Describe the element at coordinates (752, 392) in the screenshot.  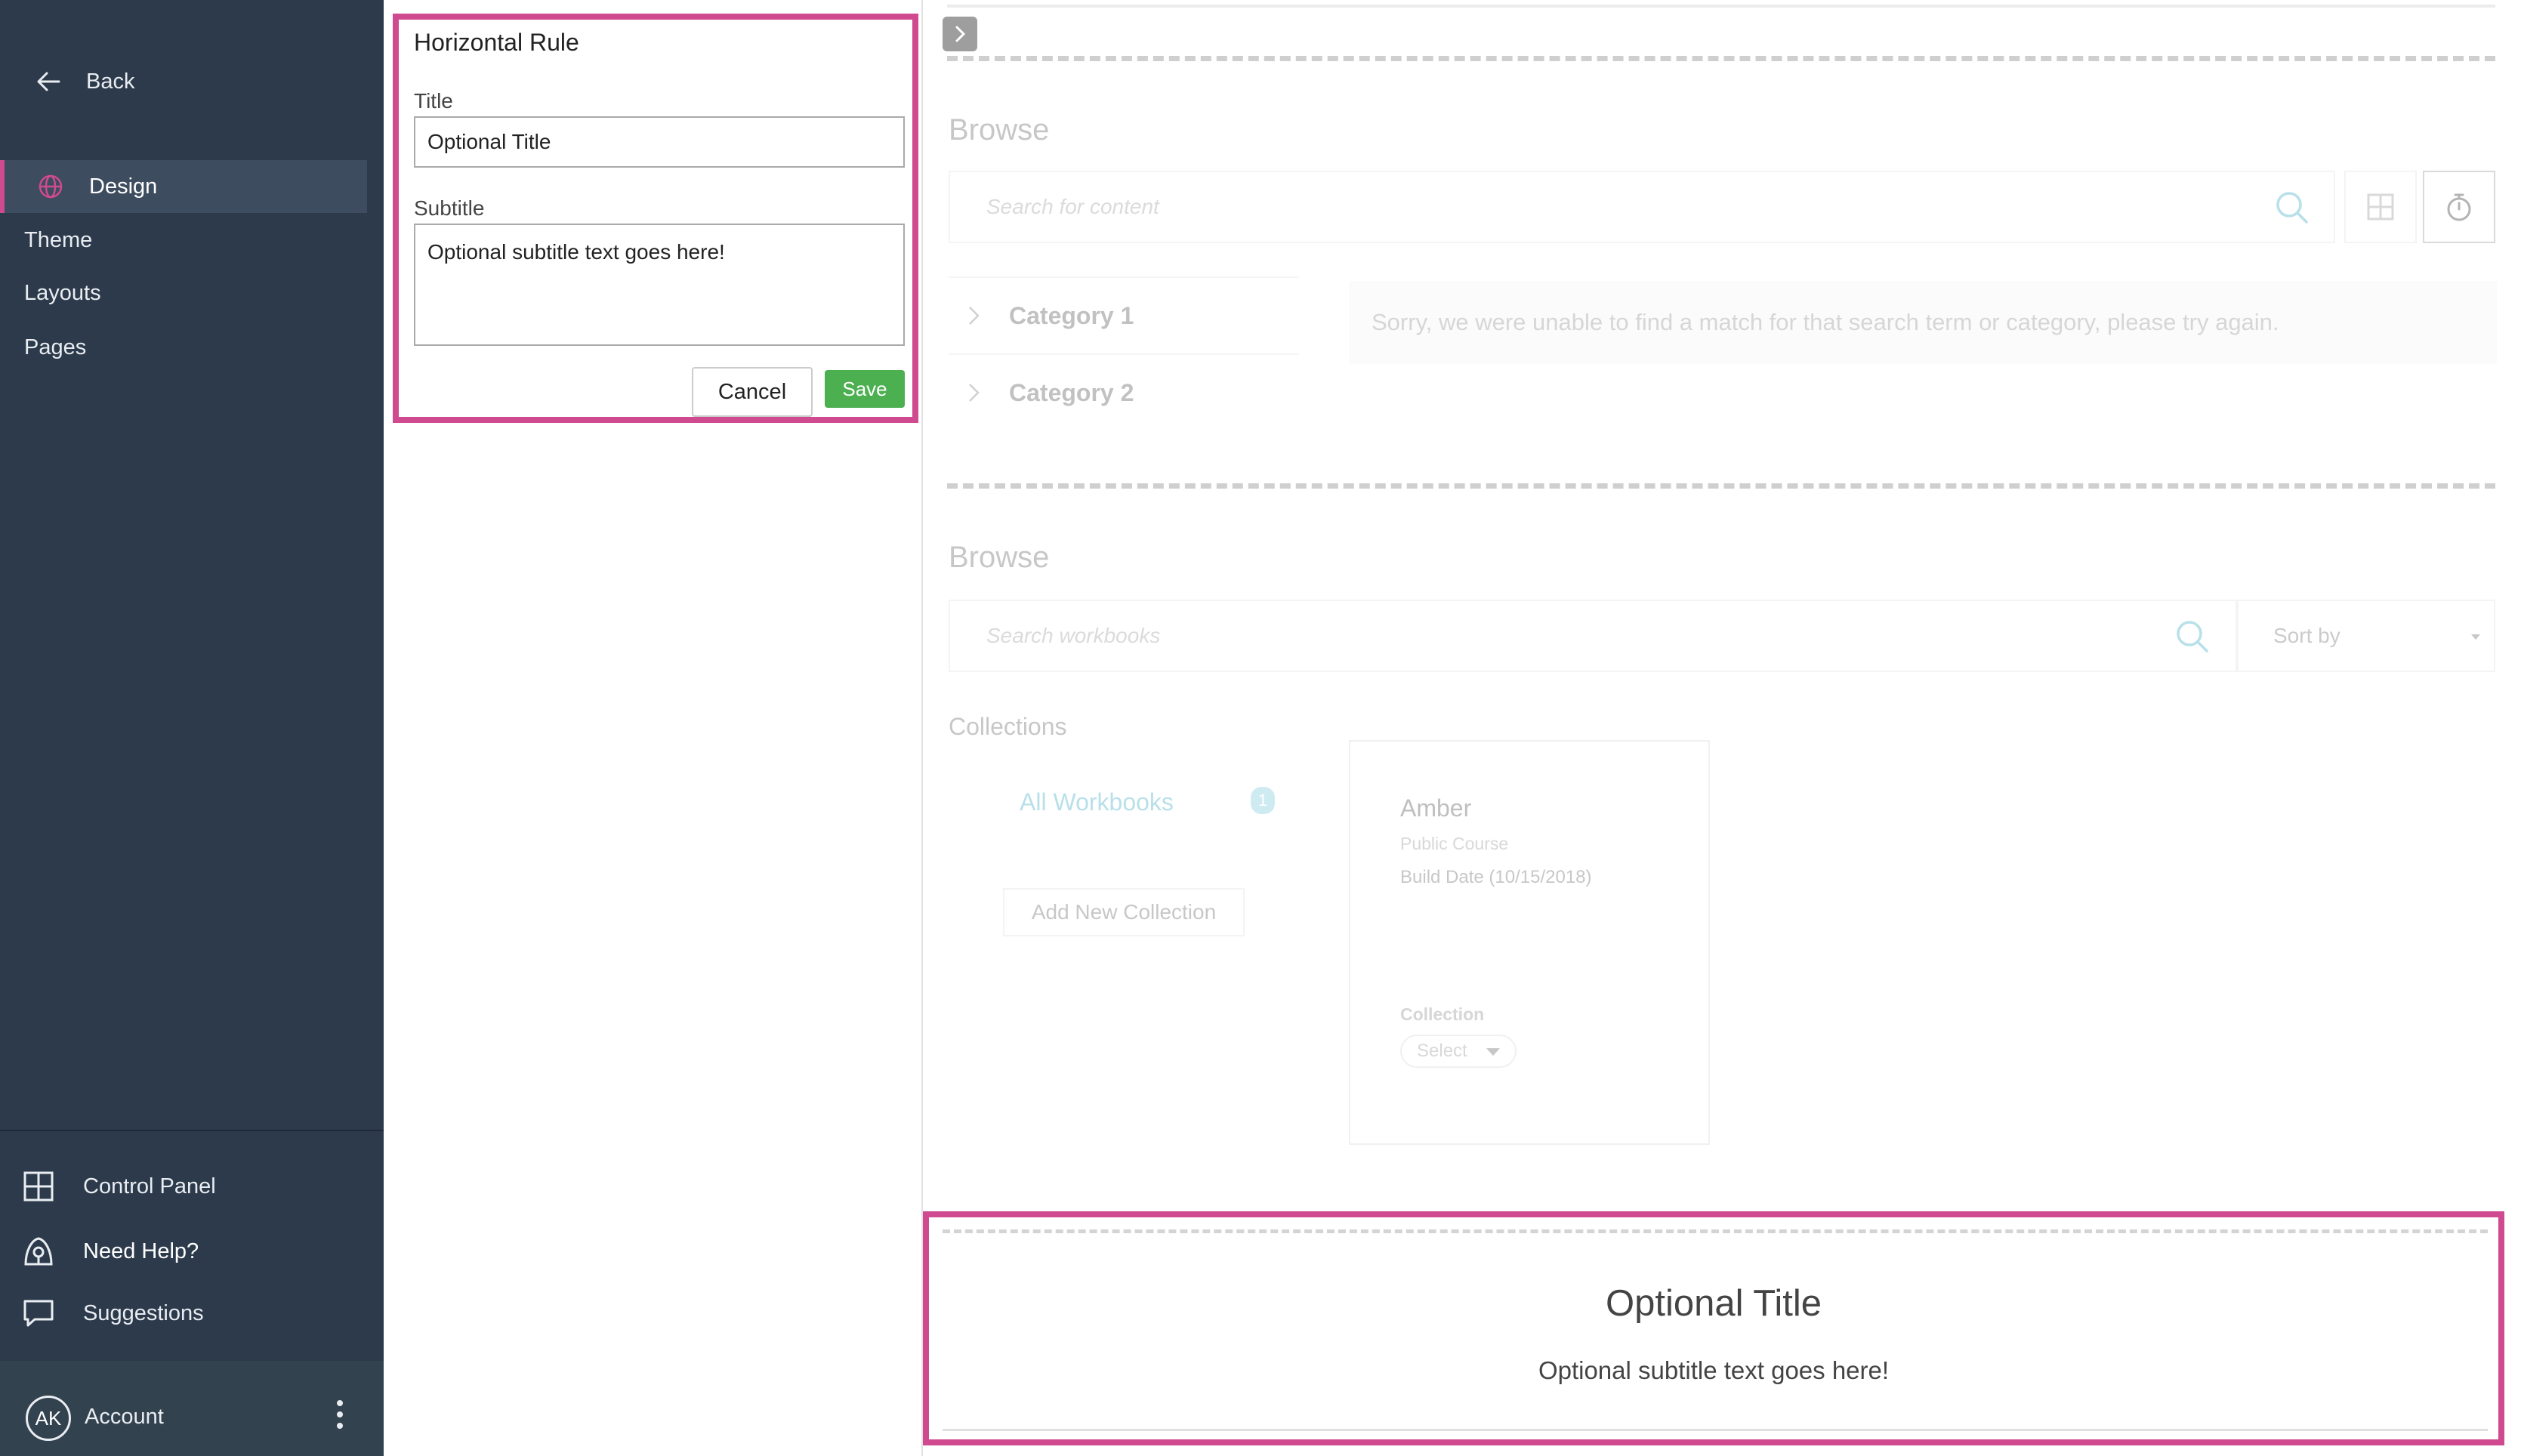
I see `cancel-button: Cancel` at that location.